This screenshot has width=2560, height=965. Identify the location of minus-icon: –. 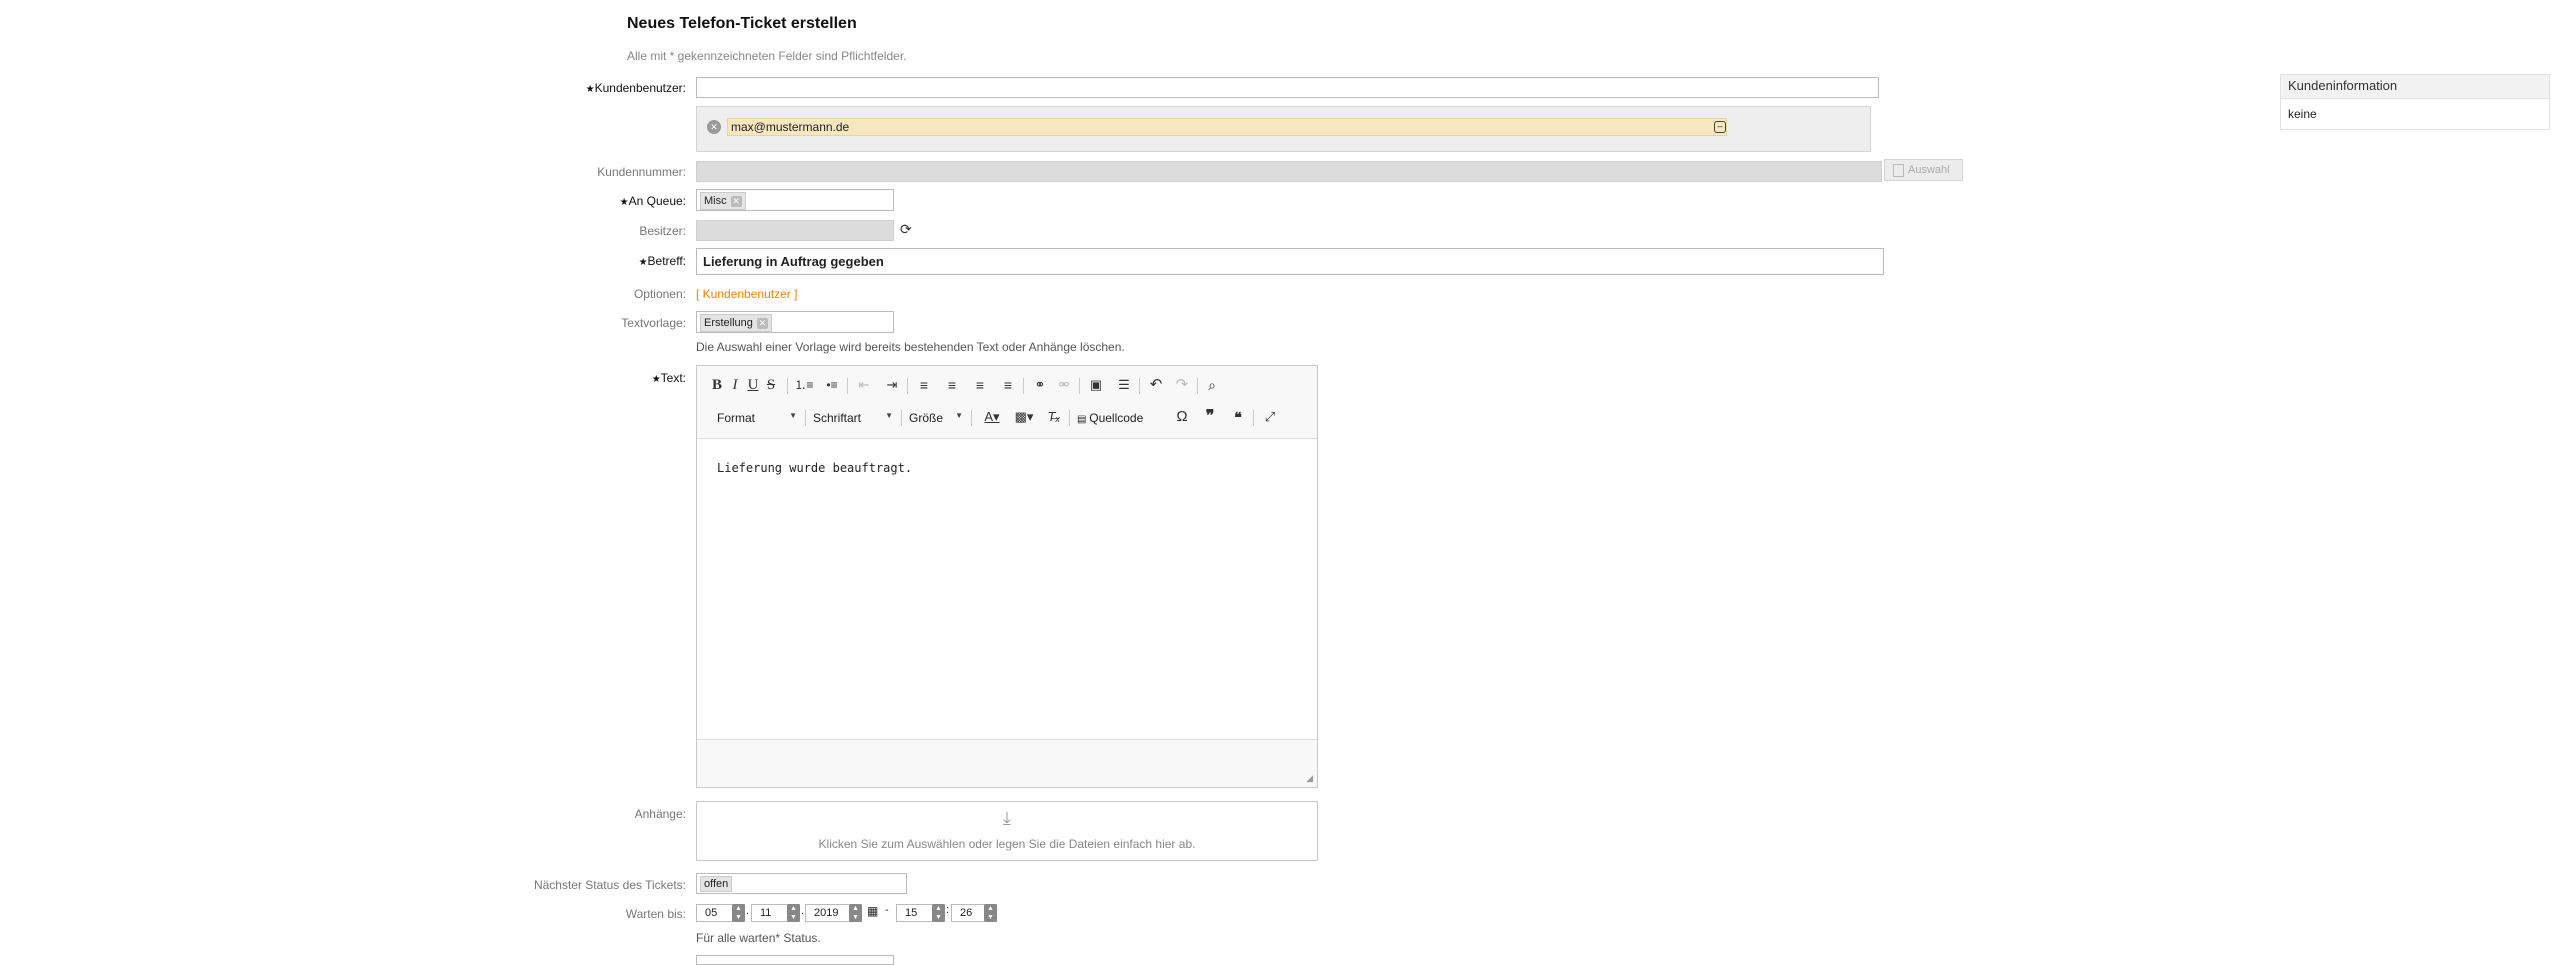
(1720, 127).